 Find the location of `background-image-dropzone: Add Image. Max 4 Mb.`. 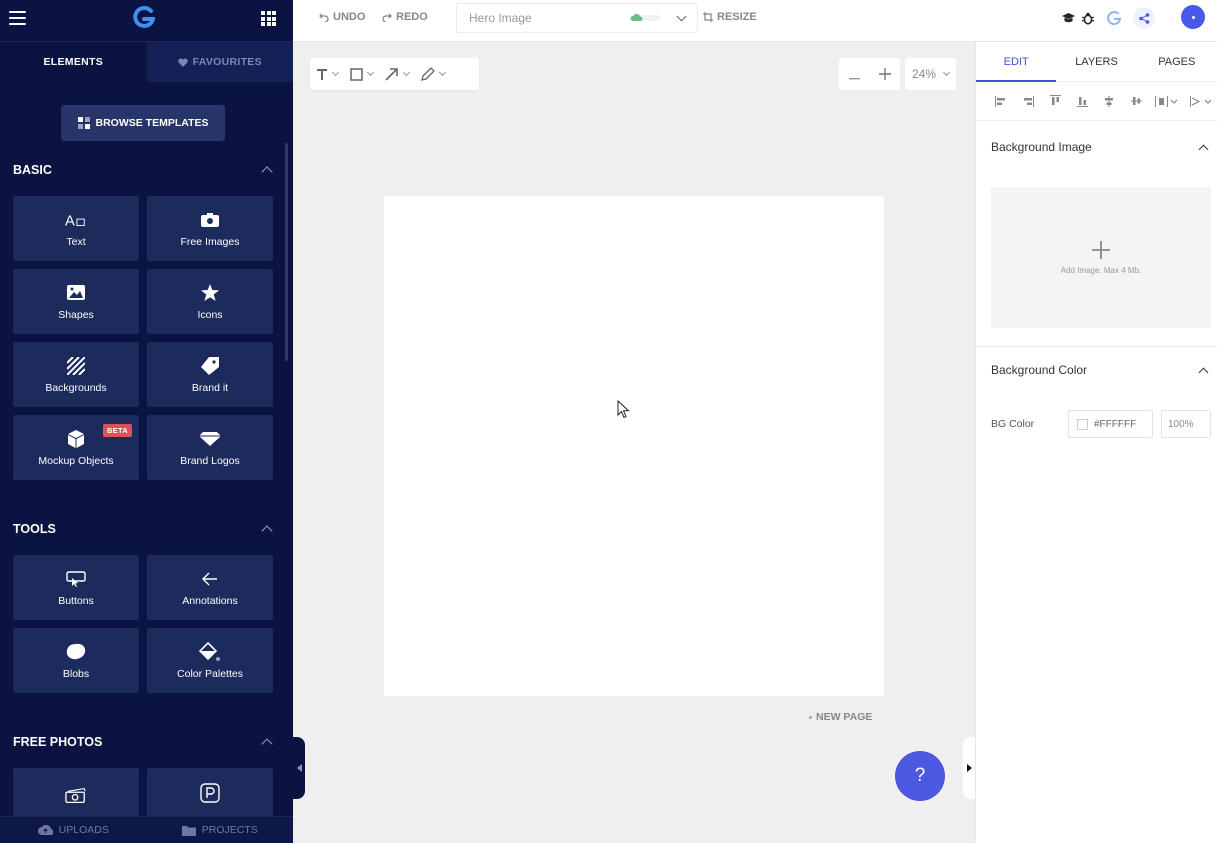

background-image-dropzone: Add Image. Max 4 Mb. is located at coordinates (1101, 257).